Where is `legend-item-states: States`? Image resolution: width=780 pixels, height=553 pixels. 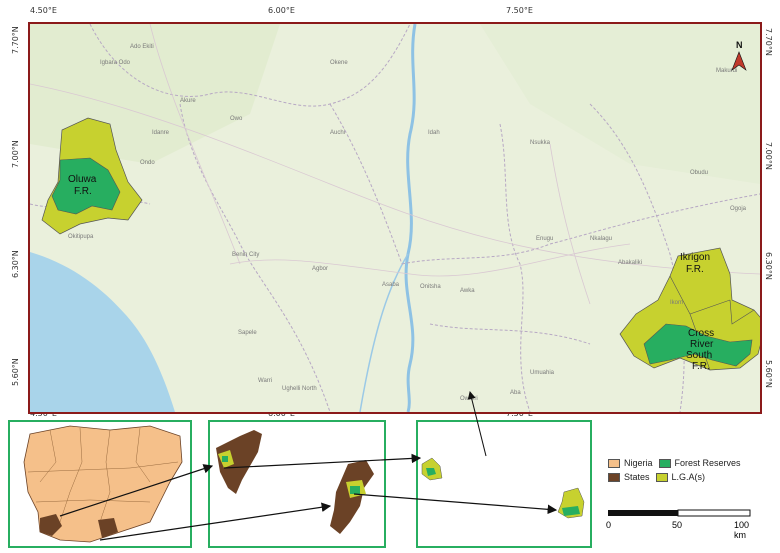 legend-item-states: States is located at coordinates (629, 477).